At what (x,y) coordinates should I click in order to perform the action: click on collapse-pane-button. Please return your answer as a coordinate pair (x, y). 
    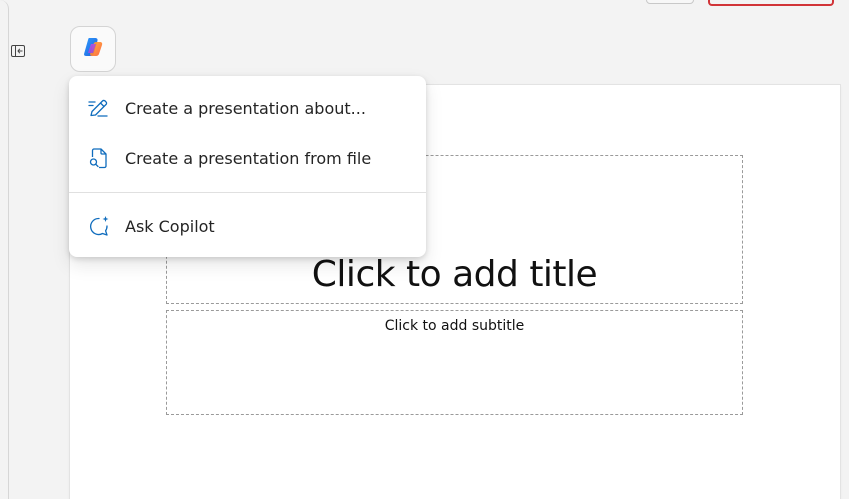
    Looking at the image, I should click on (18, 53).